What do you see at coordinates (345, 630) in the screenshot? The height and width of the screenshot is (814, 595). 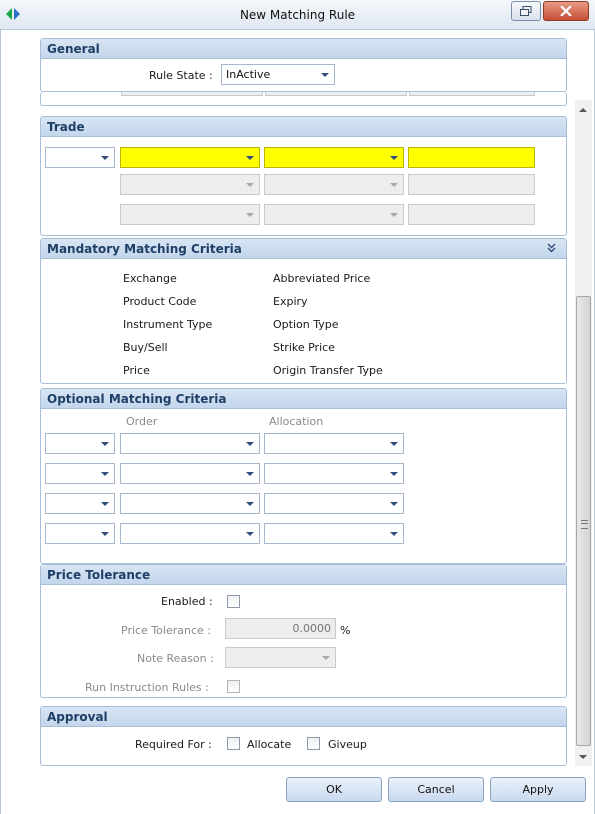 I see `percent-unit-label: %` at bounding box center [345, 630].